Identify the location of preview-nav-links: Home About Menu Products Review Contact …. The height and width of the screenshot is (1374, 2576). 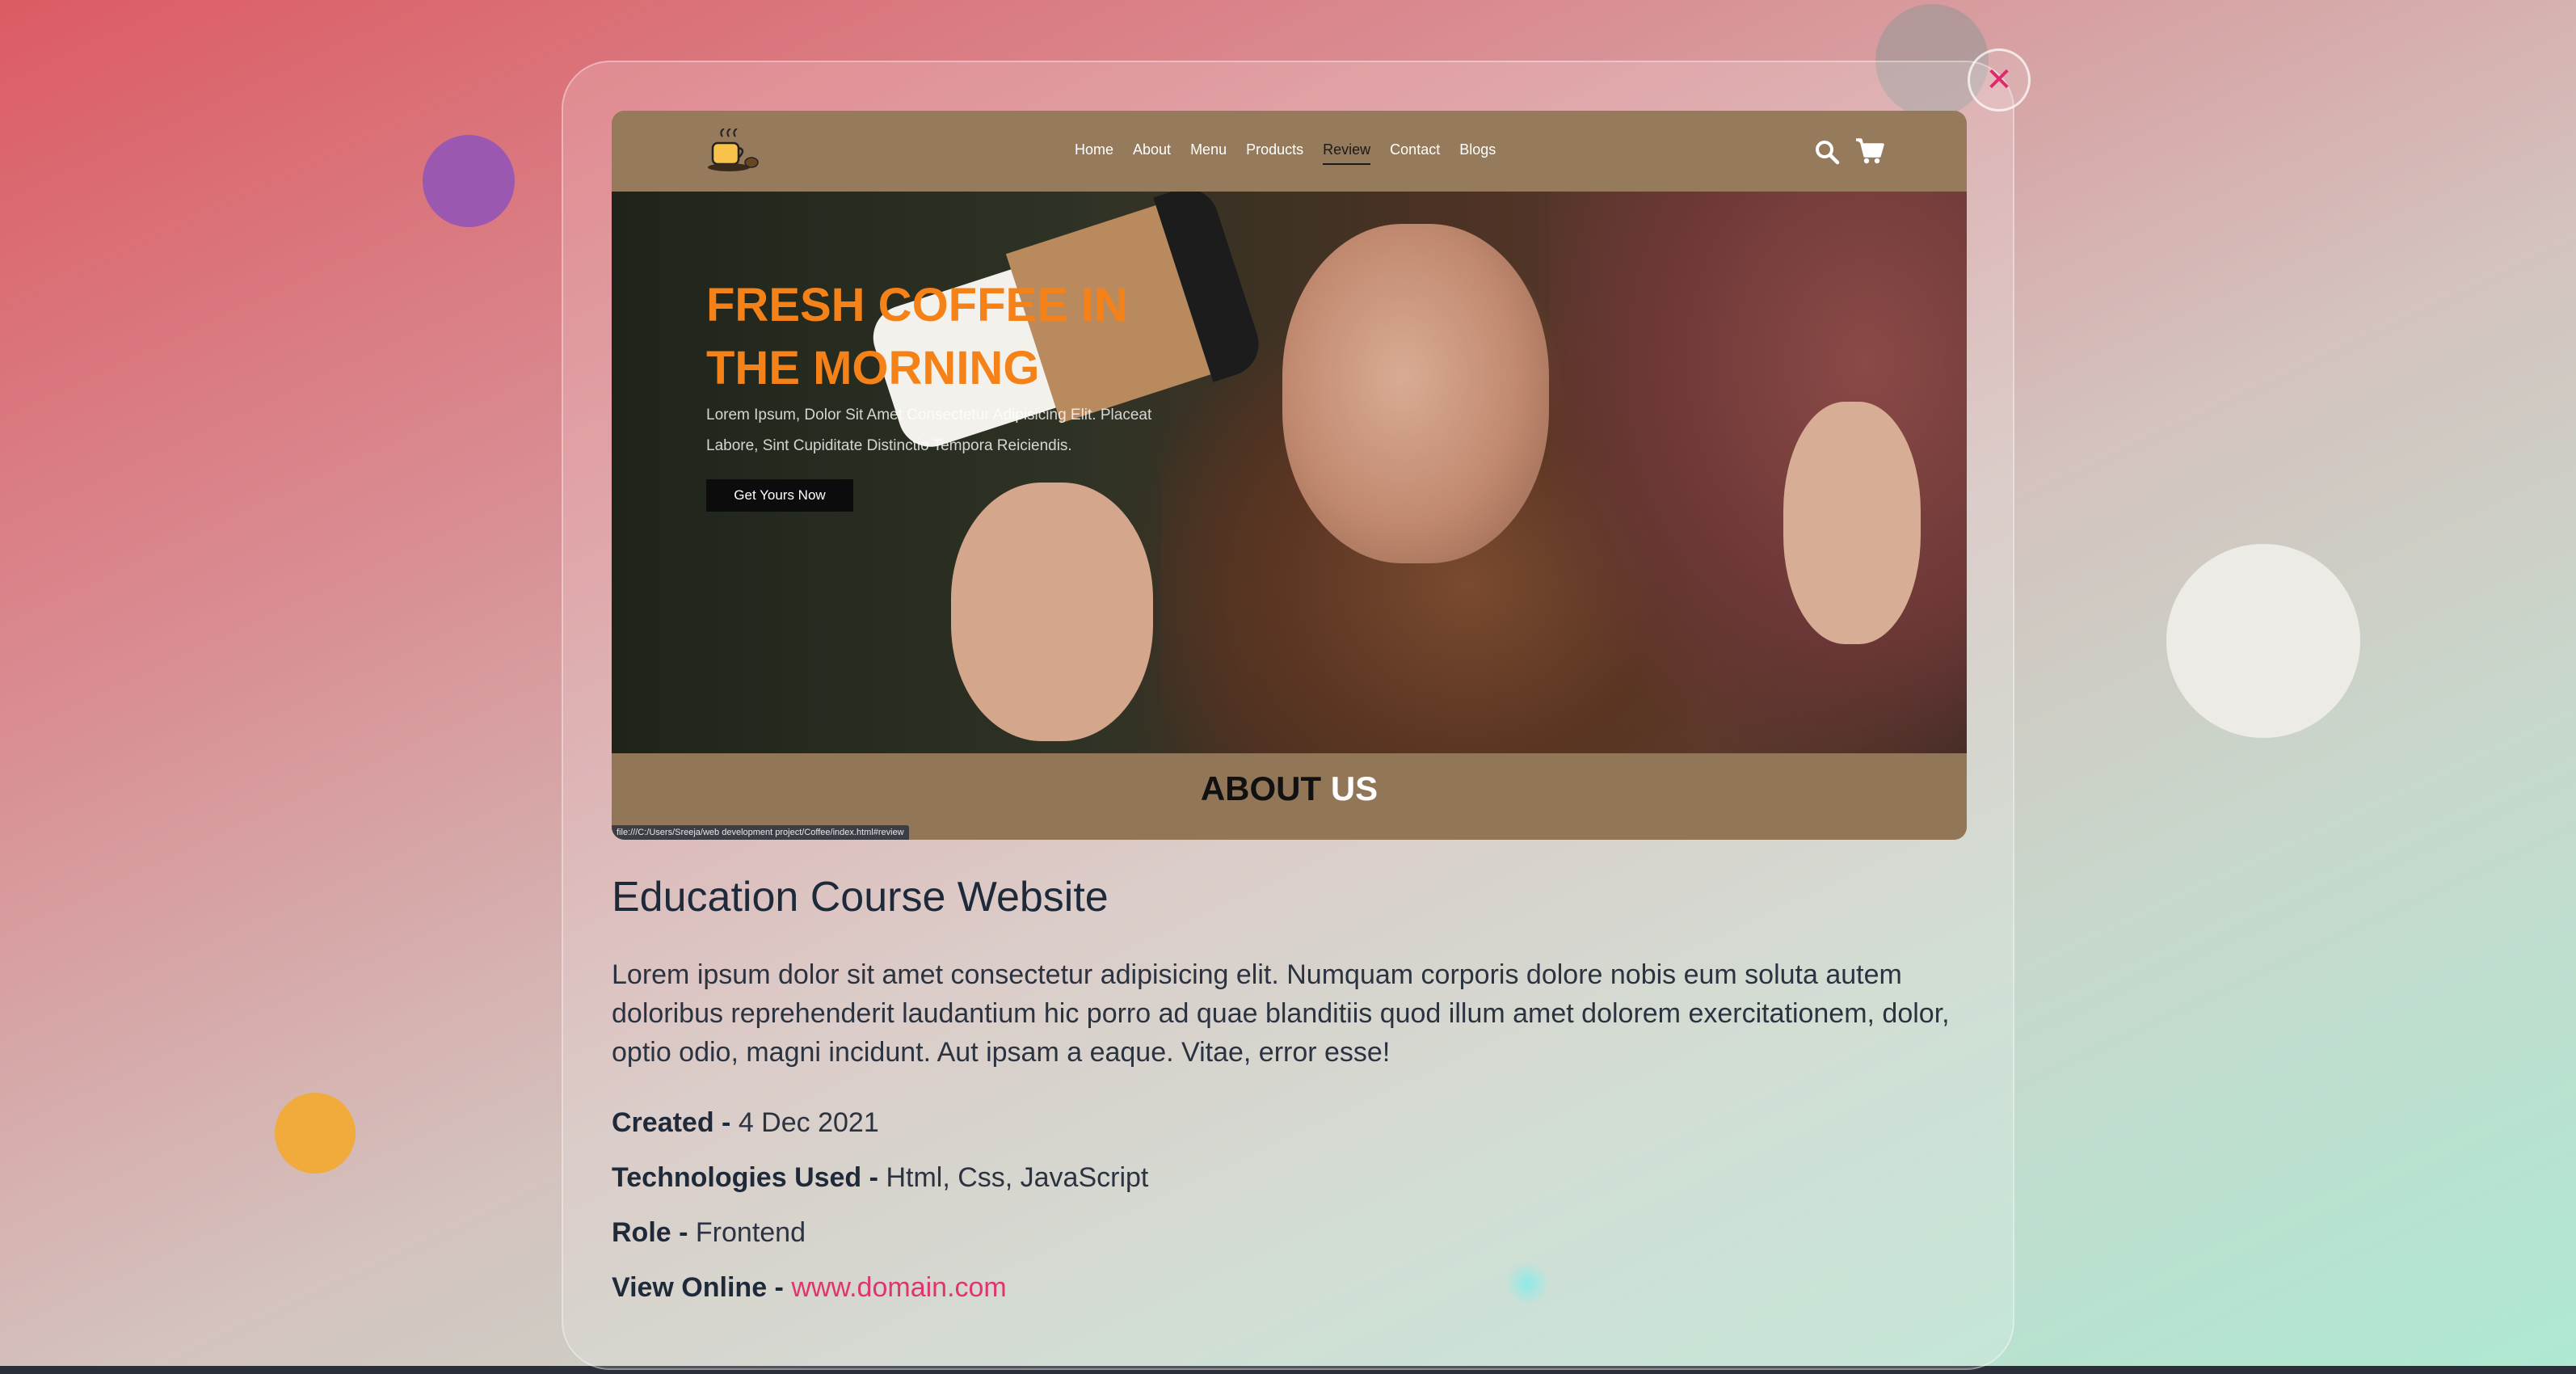
(1295, 153).